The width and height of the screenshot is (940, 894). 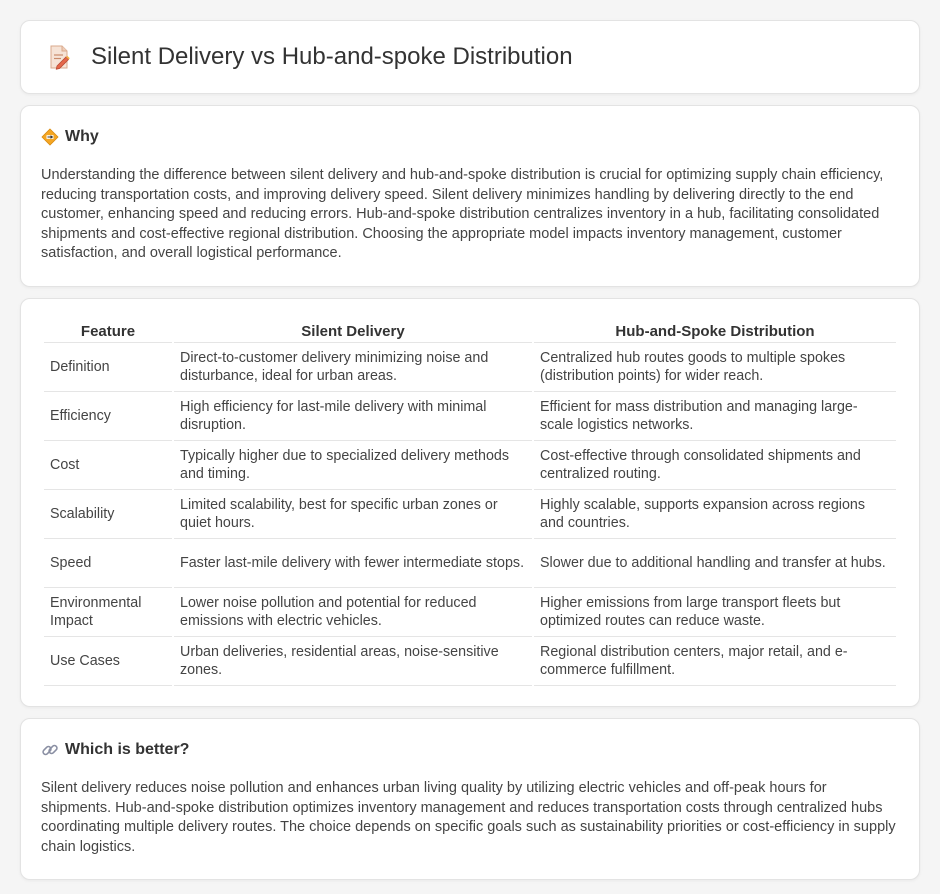 What do you see at coordinates (108, 612) in the screenshot?
I see `feature-cell: Environmental Impact` at bounding box center [108, 612].